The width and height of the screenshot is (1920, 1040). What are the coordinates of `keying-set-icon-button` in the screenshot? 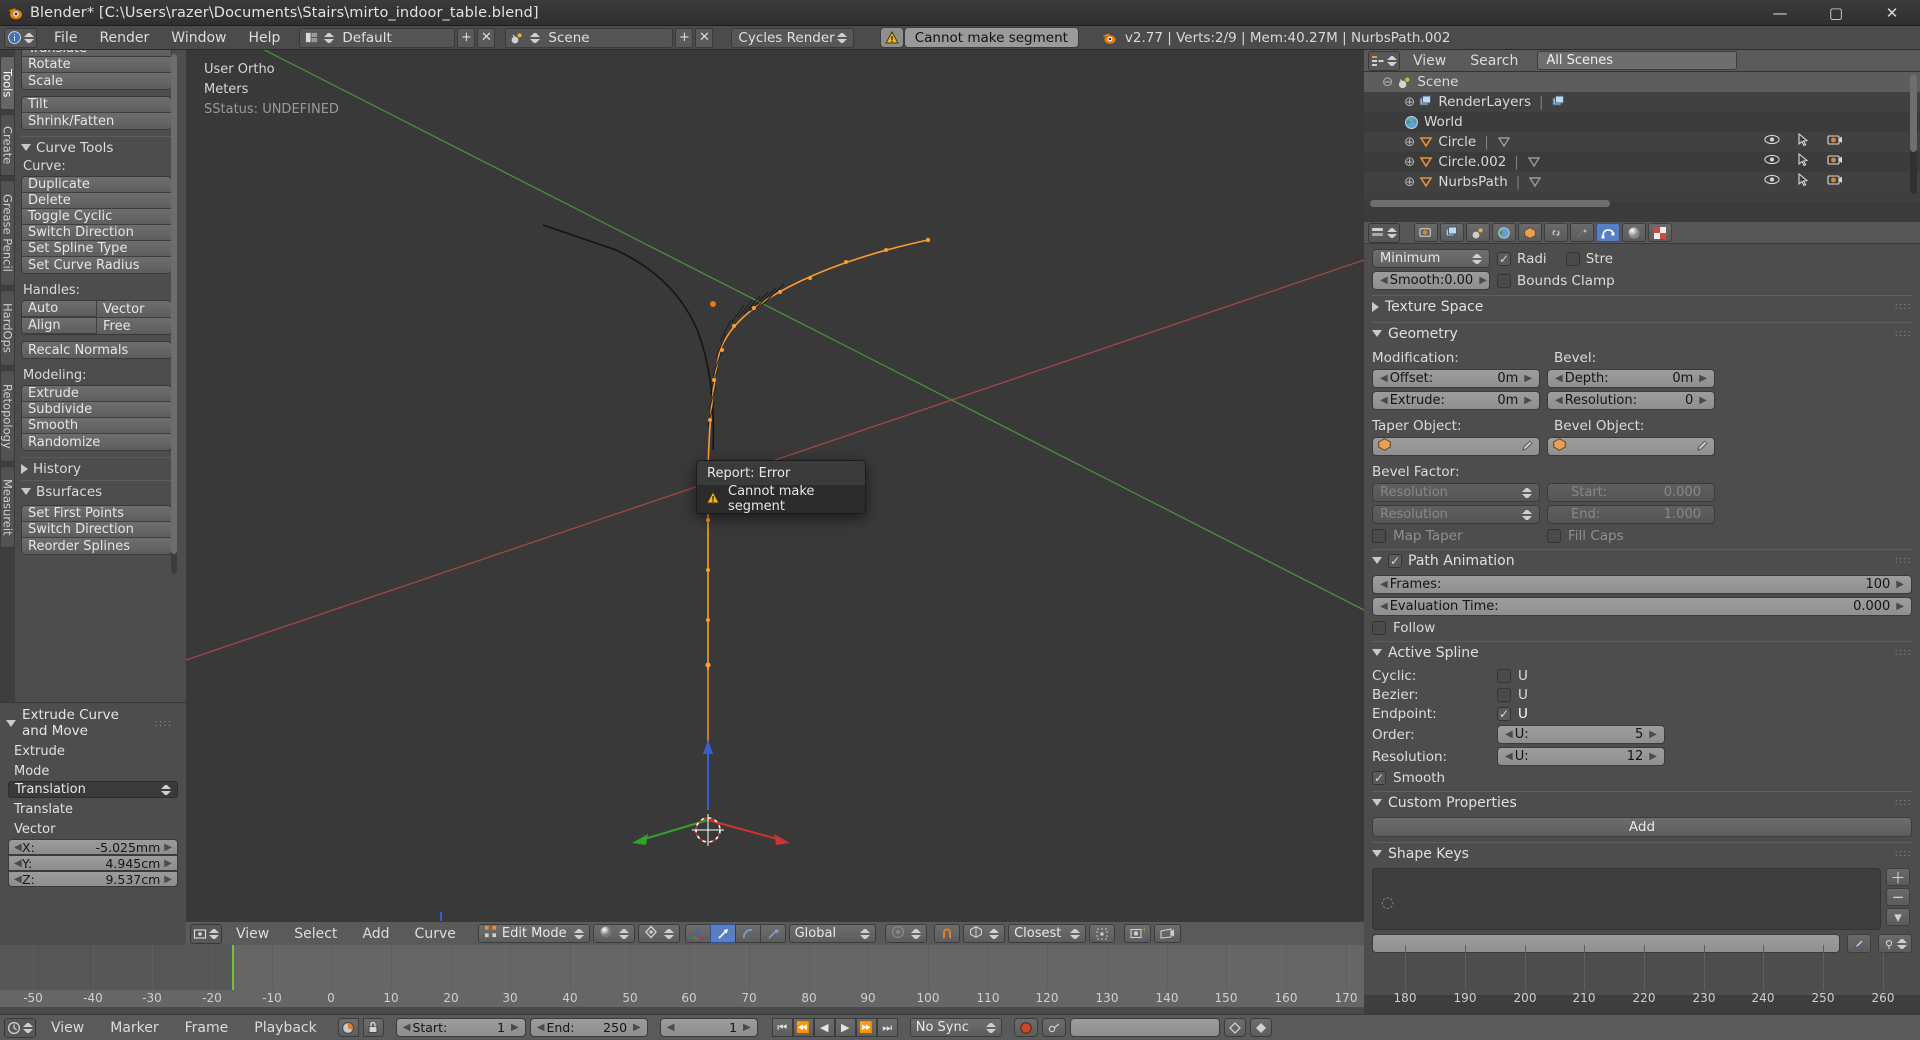 It's located at (1053, 1027).